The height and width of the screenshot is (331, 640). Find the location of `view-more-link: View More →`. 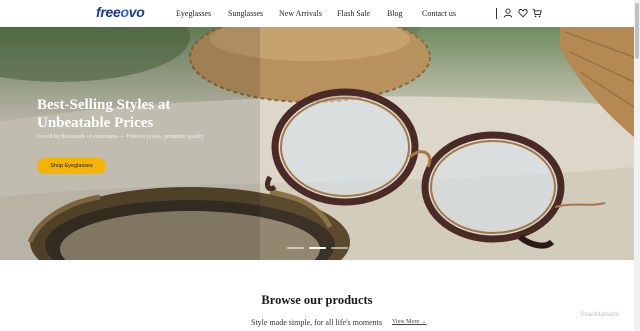

view-more-link: View More → is located at coordinates (409, 322).